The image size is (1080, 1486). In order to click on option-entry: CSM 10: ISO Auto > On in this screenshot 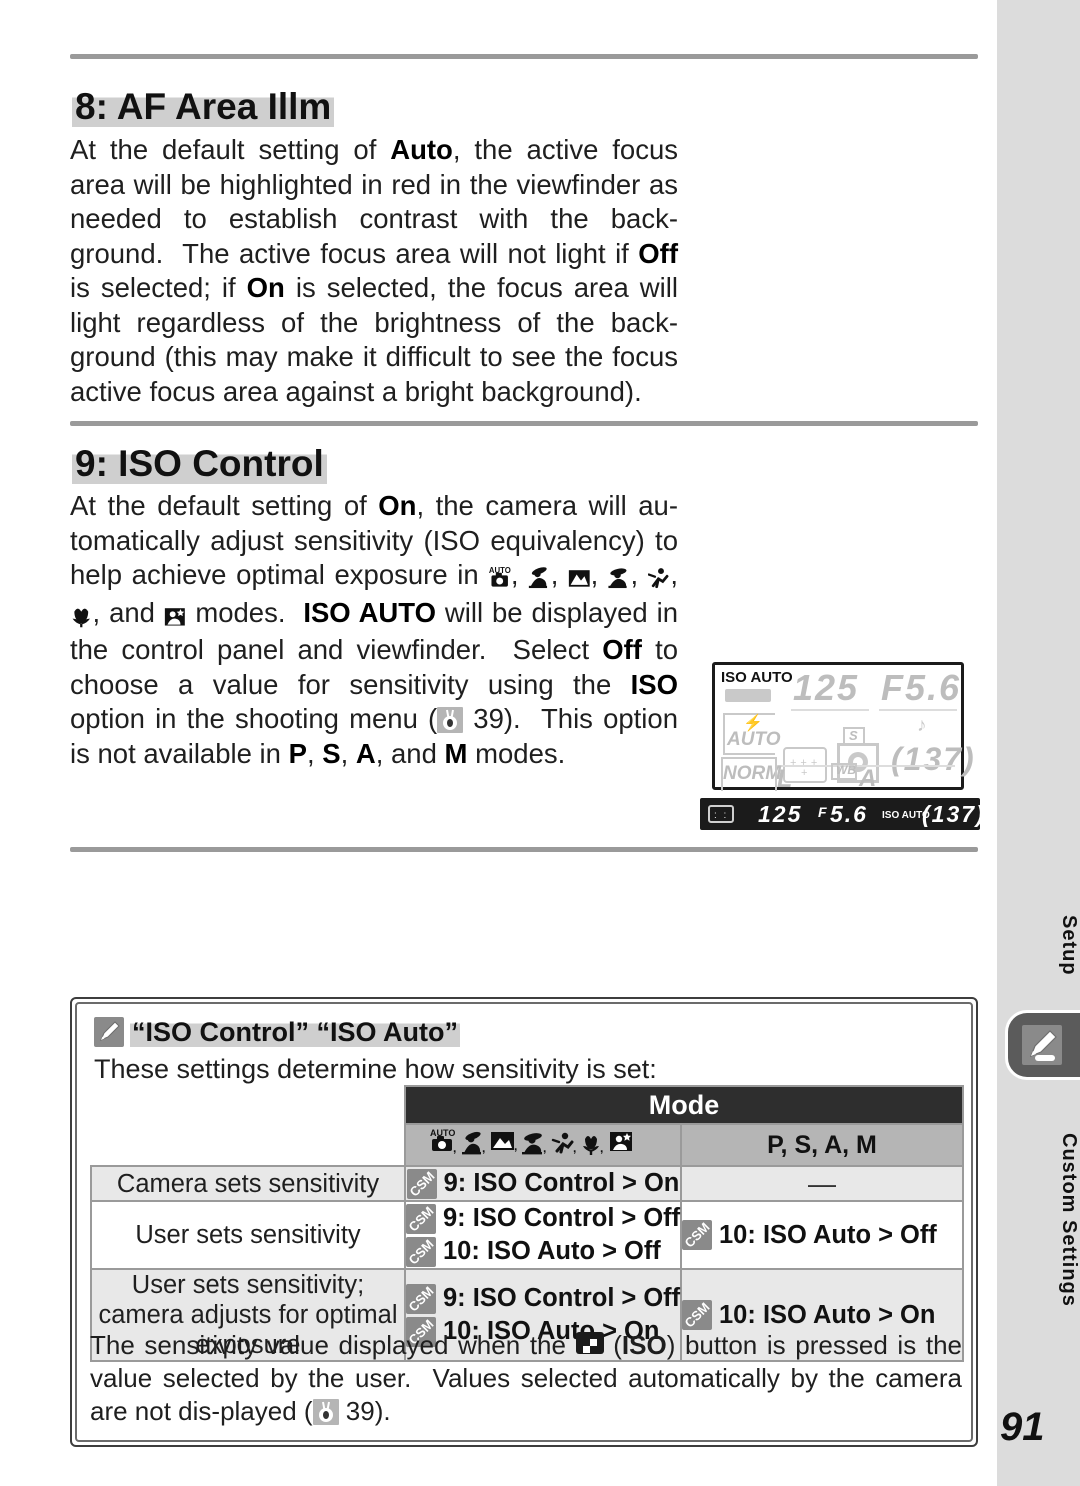, I will do `click(822, 1315)`.